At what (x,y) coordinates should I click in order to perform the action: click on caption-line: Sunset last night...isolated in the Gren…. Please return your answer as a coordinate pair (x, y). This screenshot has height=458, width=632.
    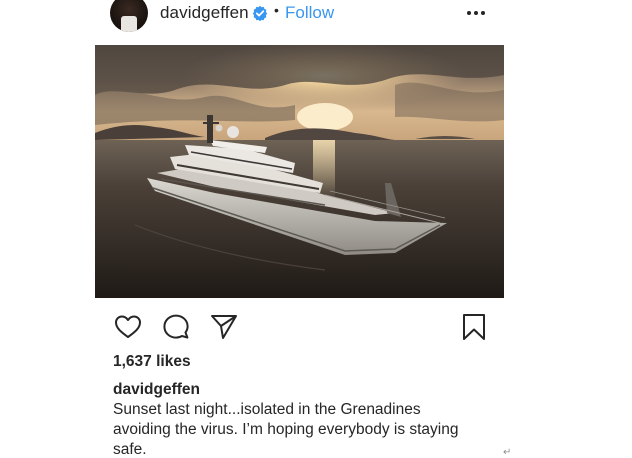
    Looking at the image, I should click on (267, 409).